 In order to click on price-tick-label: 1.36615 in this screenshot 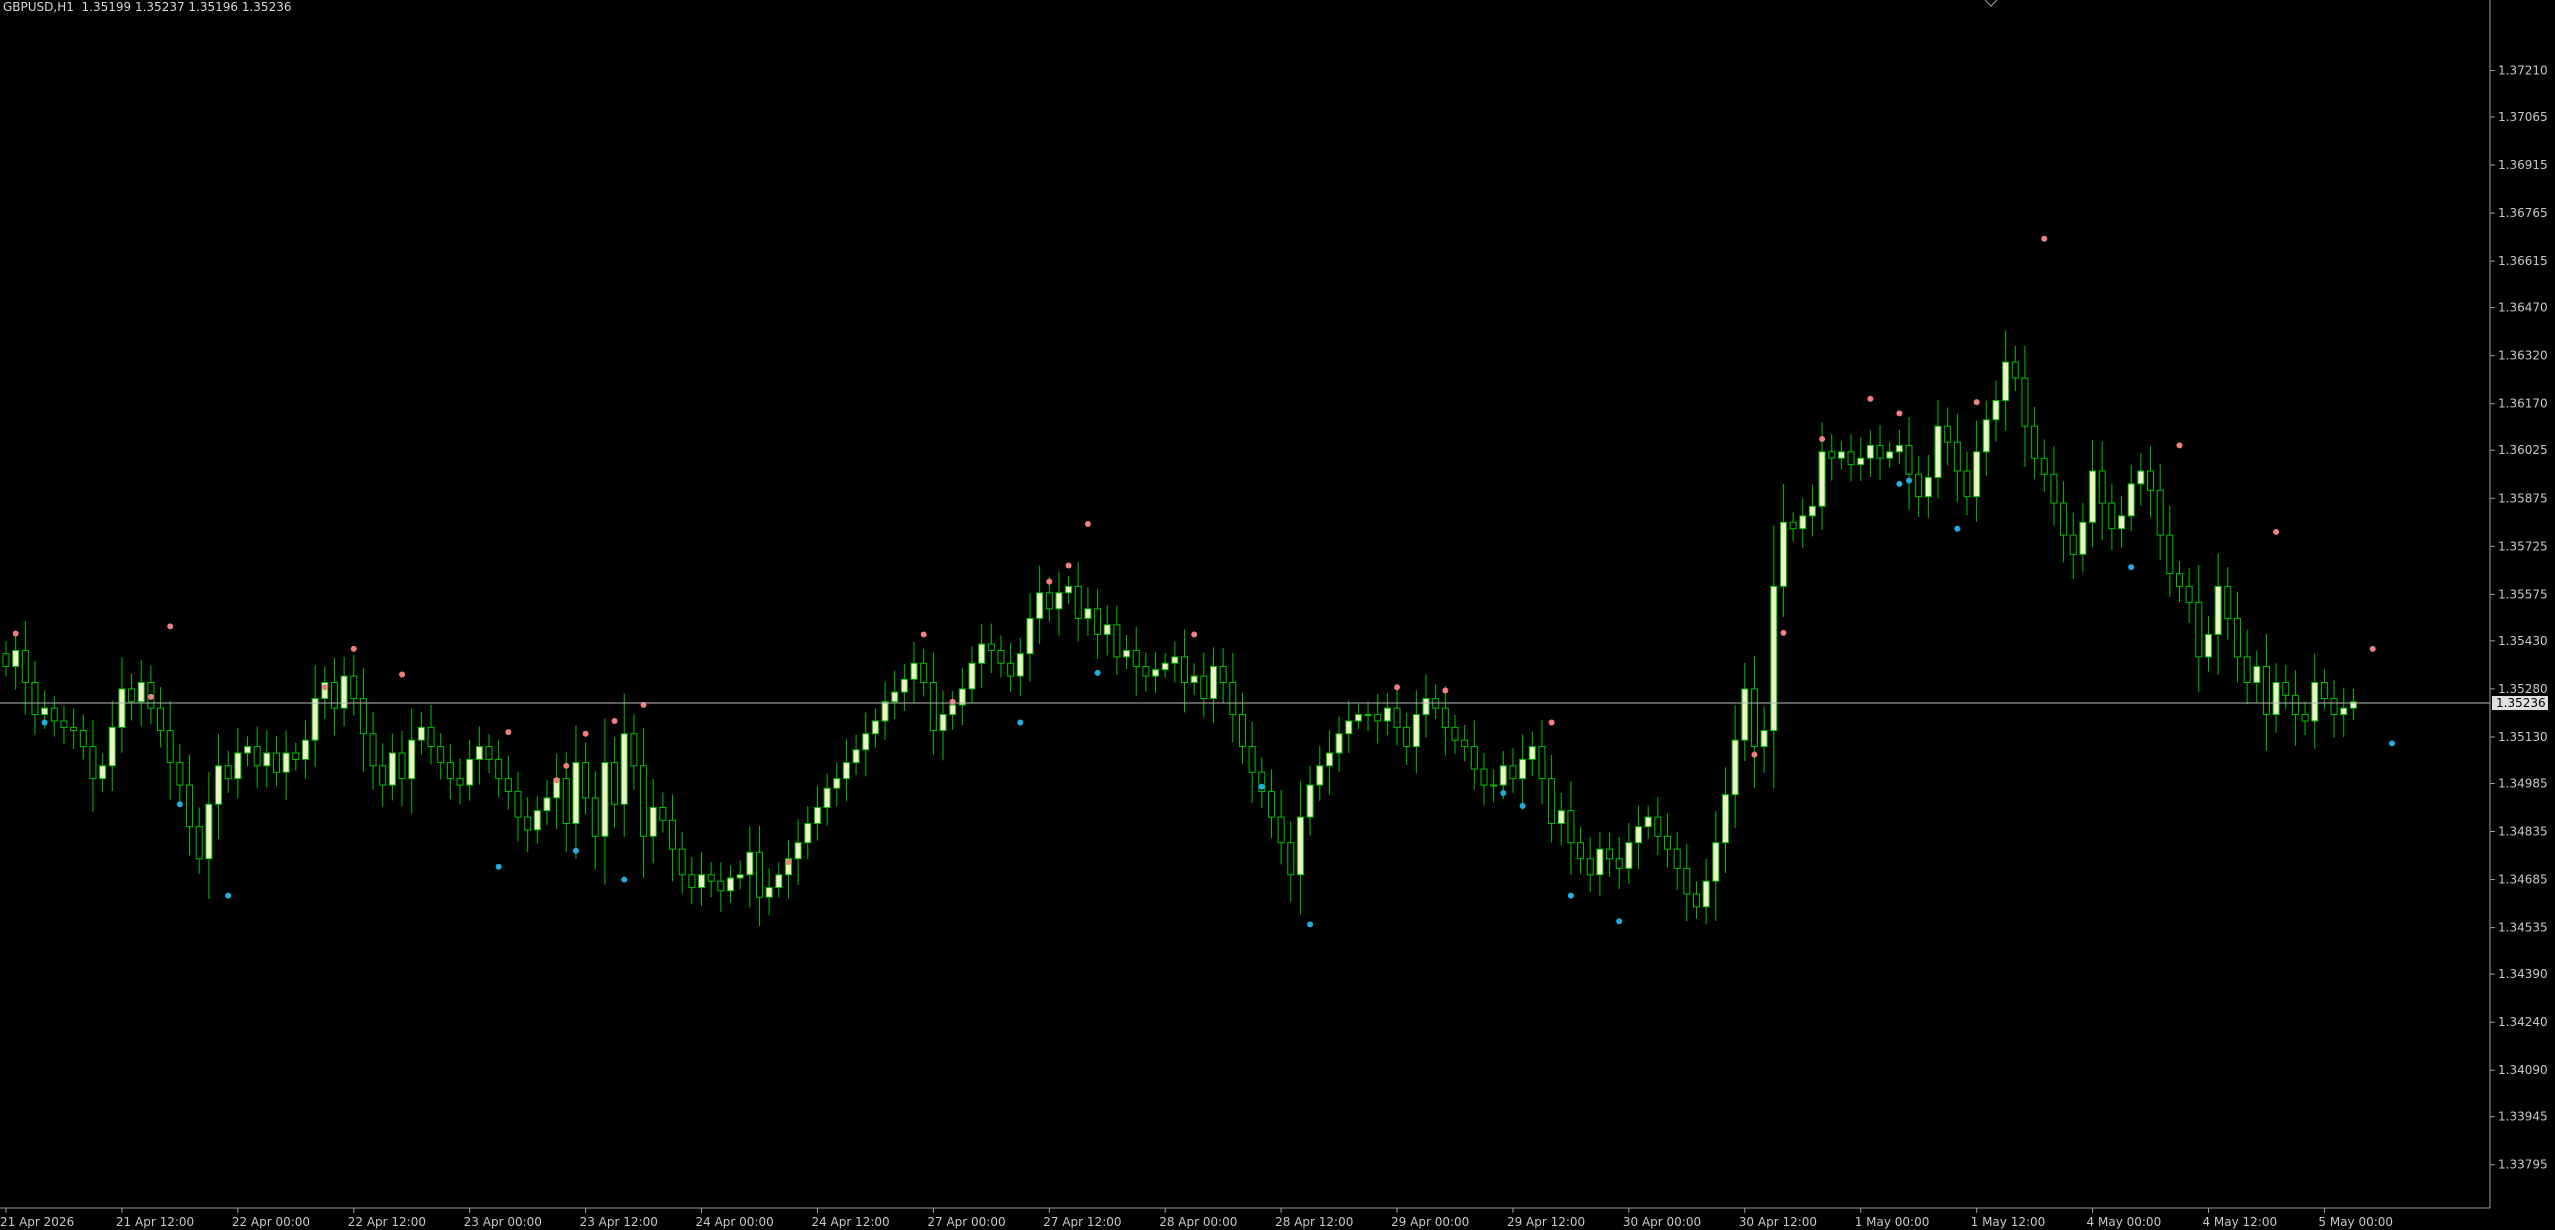, I will do `click(2523, 261)`.